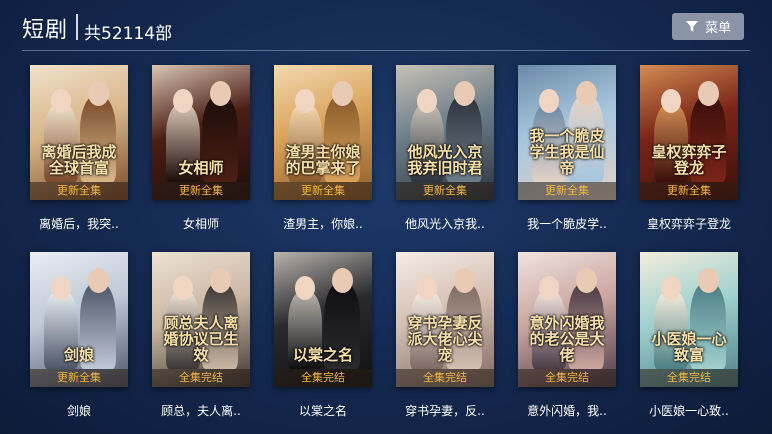  Describe the element at coordinates (445, 411) in the screenshot. I see `drama-title: 穿书孕妻，反..` at that location.